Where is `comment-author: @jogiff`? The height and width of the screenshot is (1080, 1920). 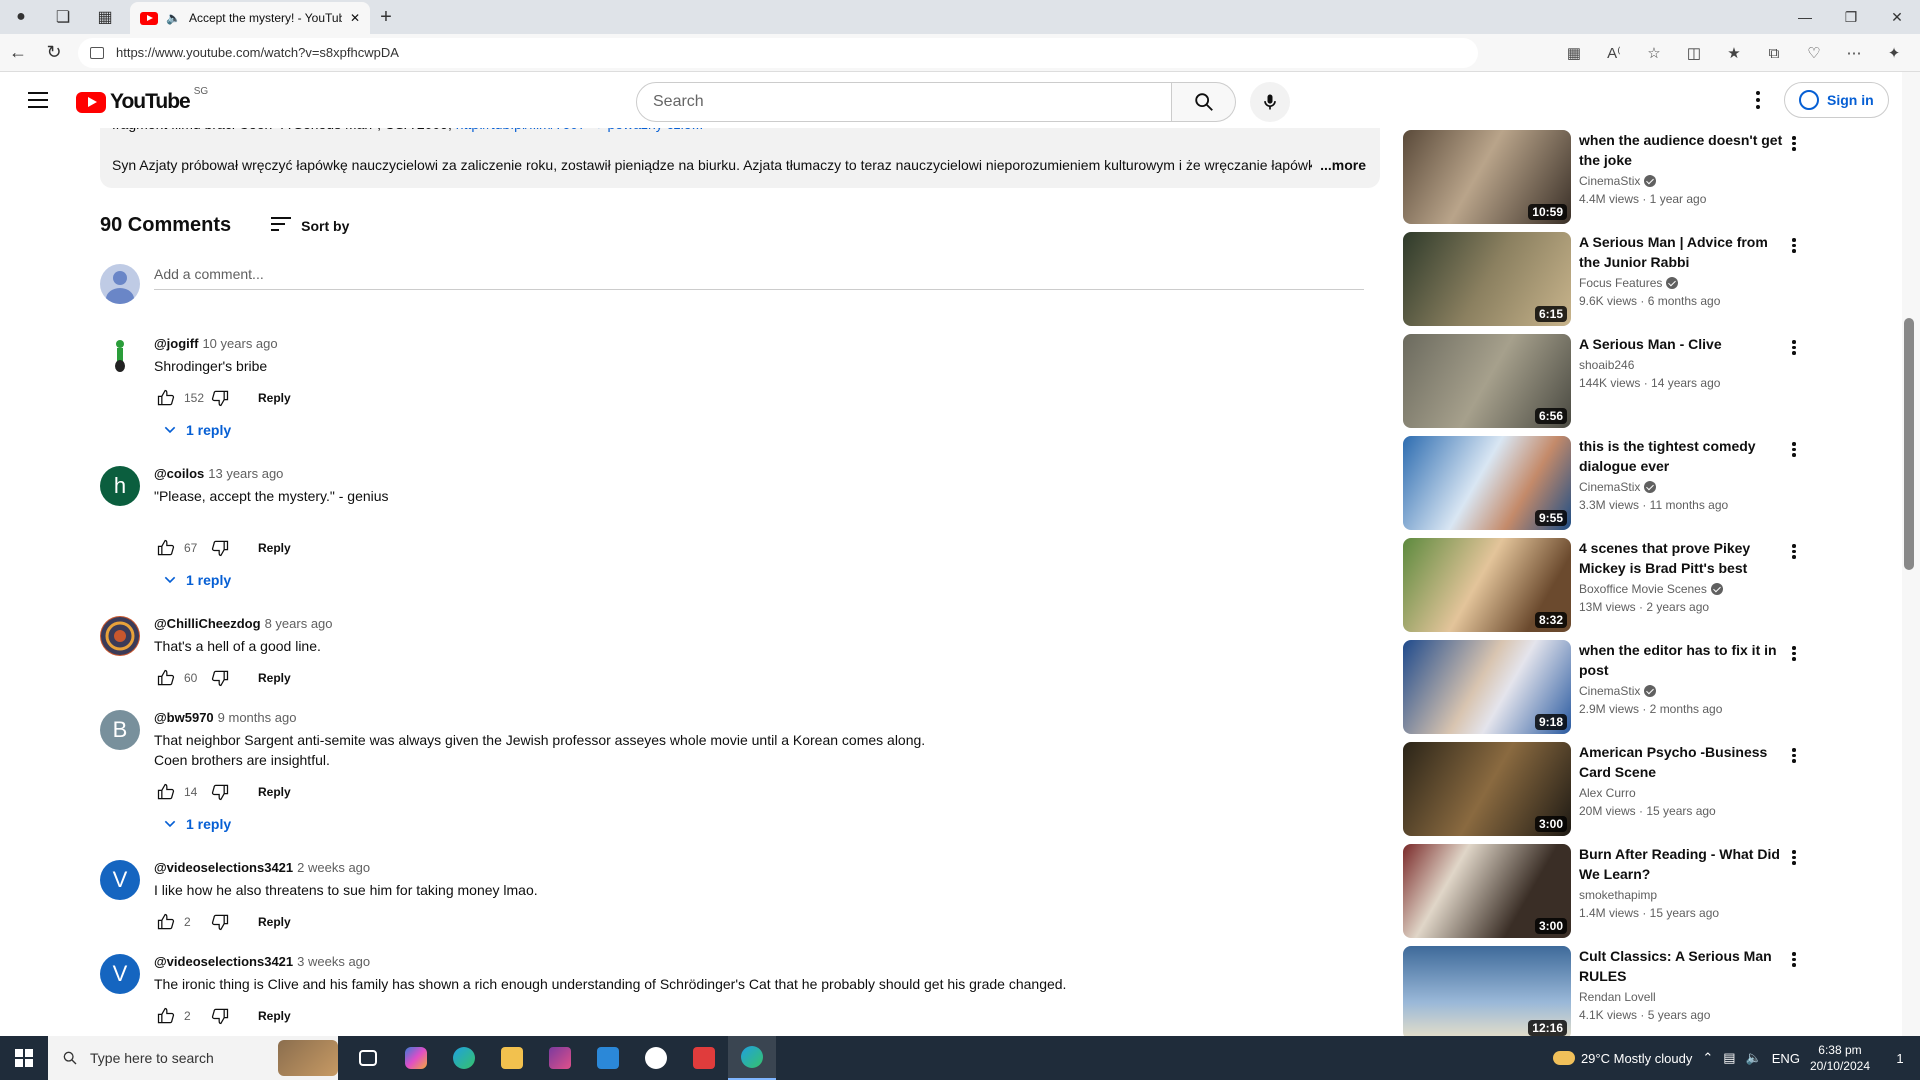 comment-author: @jogiff is located at coordinates (176, 343).